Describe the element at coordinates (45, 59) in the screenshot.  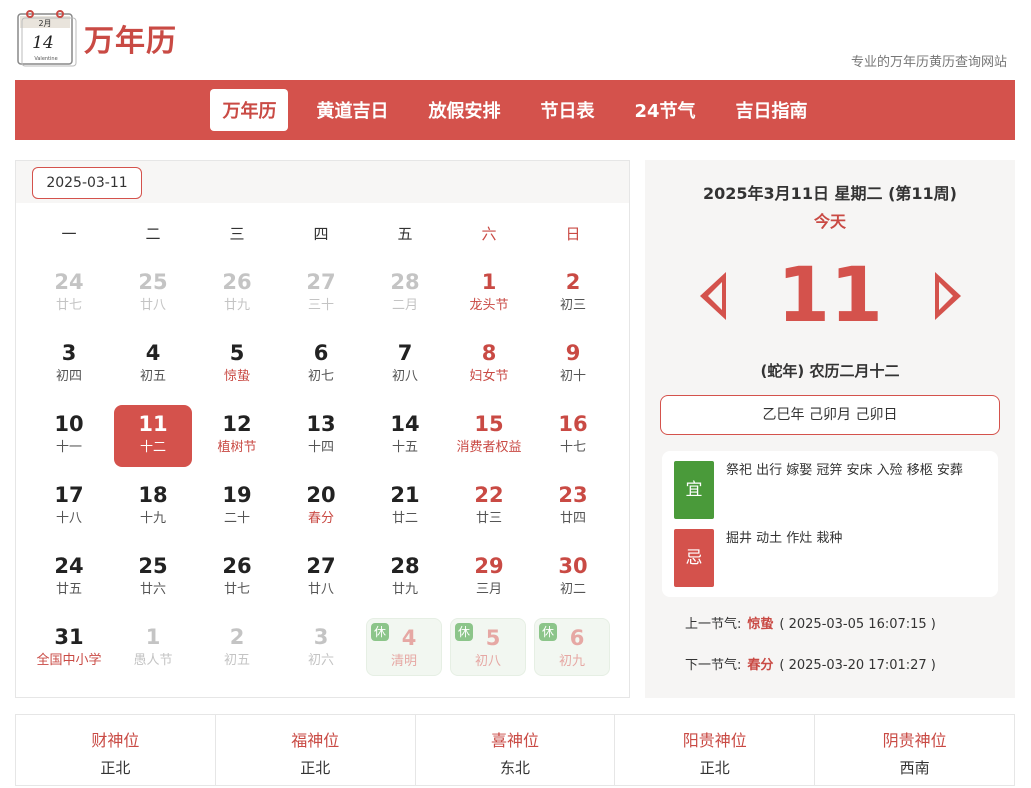
I see `svg-text: Valentine` at that location.